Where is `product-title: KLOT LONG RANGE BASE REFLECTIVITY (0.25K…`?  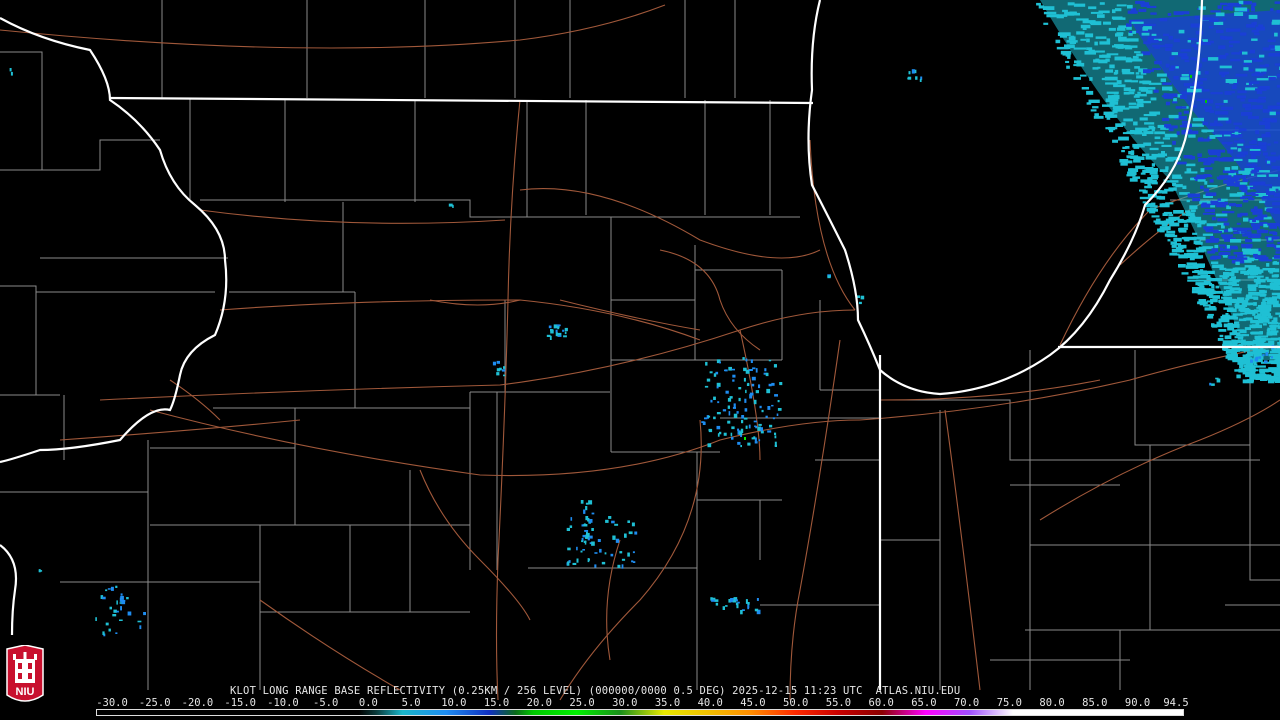 product-title: KLOT LONG RANGE BASE REFLECTIVITY (0.25K… is located at coordinates (595, 691).